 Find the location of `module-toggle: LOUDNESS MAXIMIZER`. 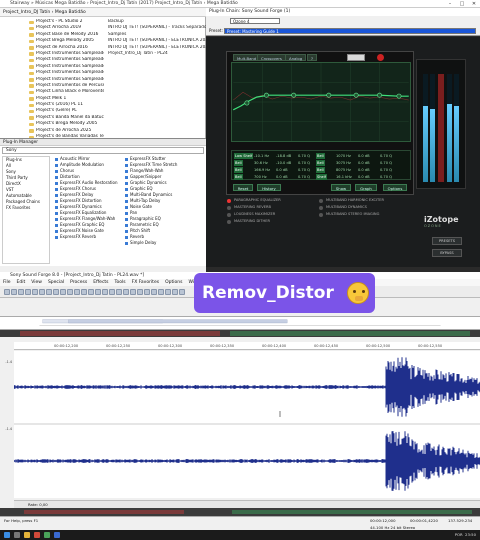

module-toggle: LOUDNESS MAXIMIZER is located at coordinates (271, 214).